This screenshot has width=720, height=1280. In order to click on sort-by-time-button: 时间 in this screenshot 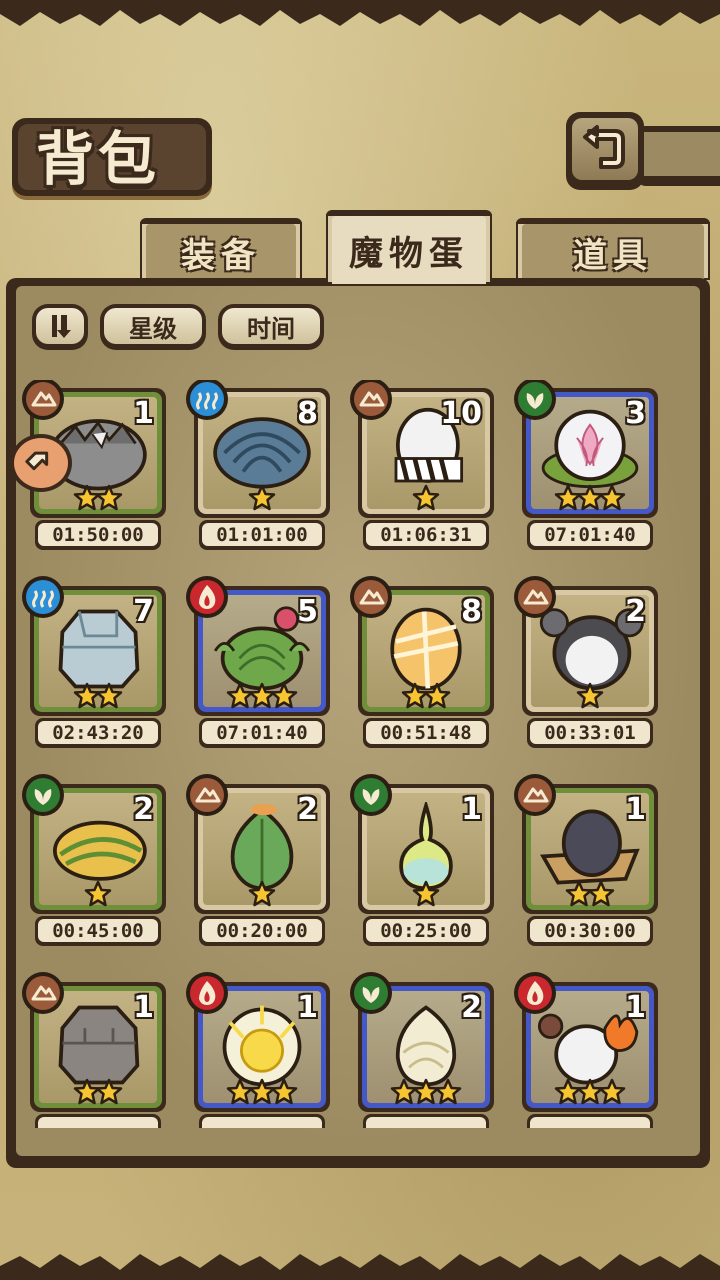, I will do `click(271, 327)`.